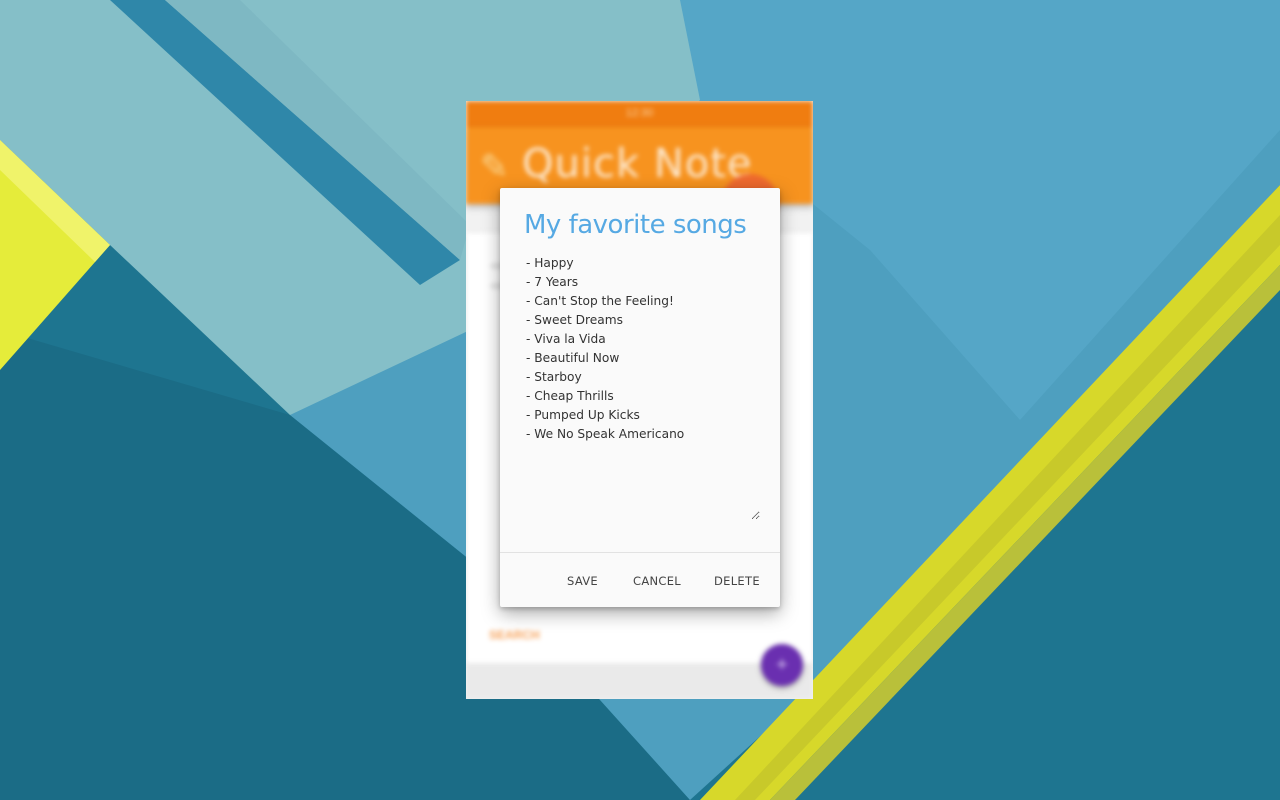 The height and width of the screenshot is (800, 1280). I want to click on dialog-title: My favorite songs, so click(635, 225).